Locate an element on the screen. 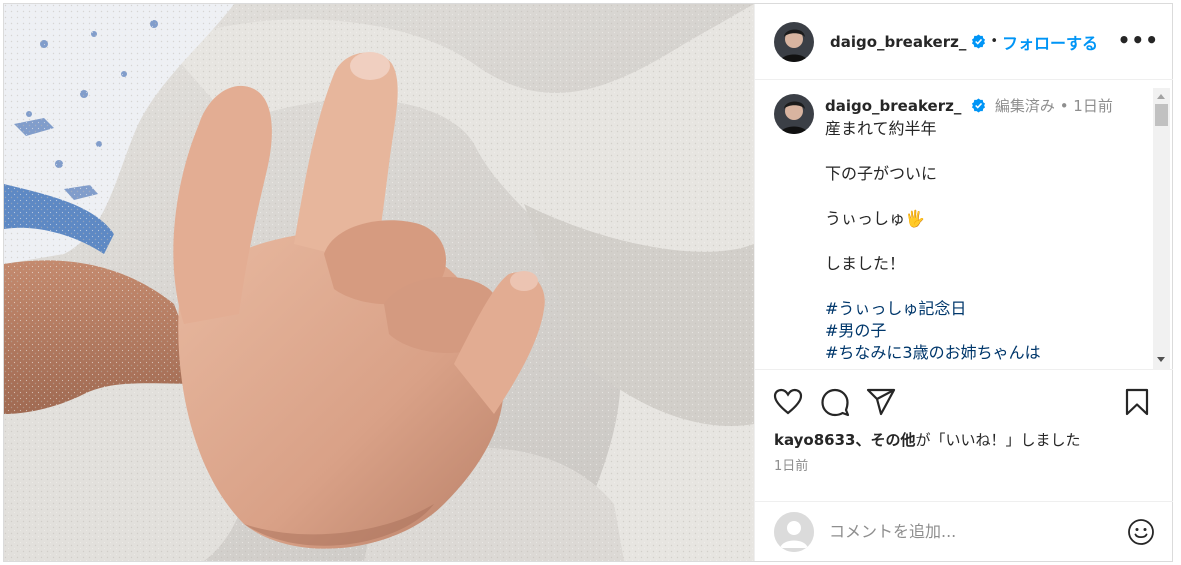  liker-username: kayo8633、 is located at coordinates (822, 440).